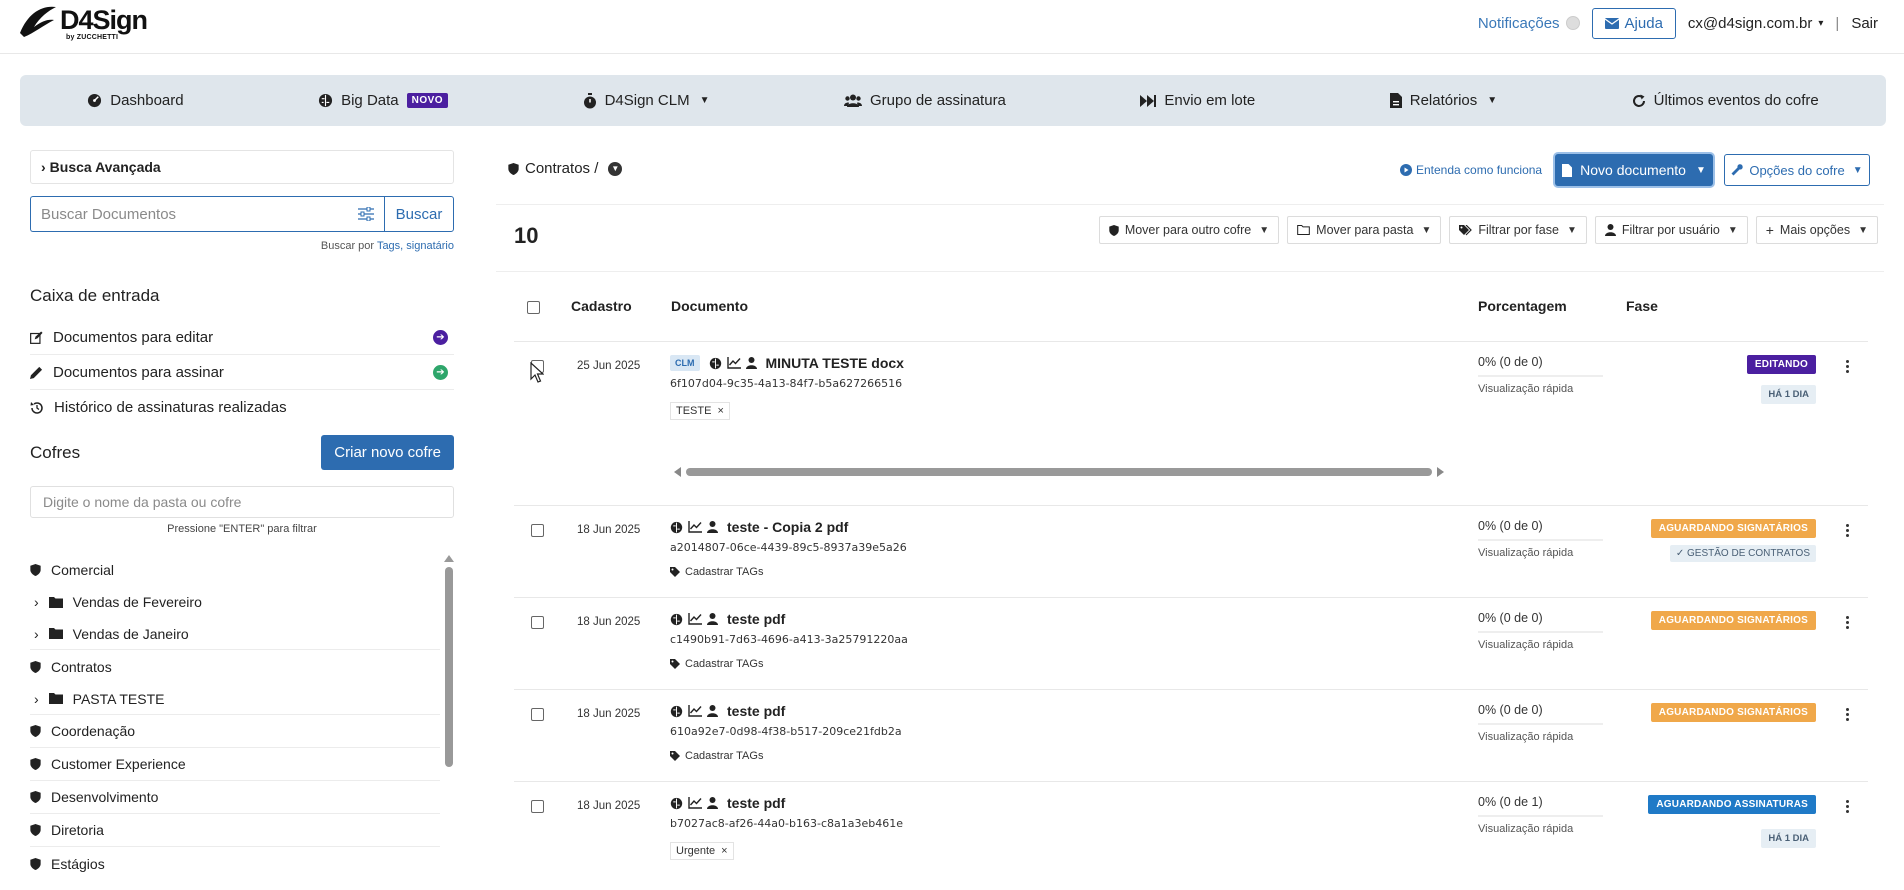 The width and height of the screenshot is (1904, 890). What do you see at coordinates (430, 246) in the screenshot?
I see `search-hint-signer-link: signatário` at bounding box center [430, 246].